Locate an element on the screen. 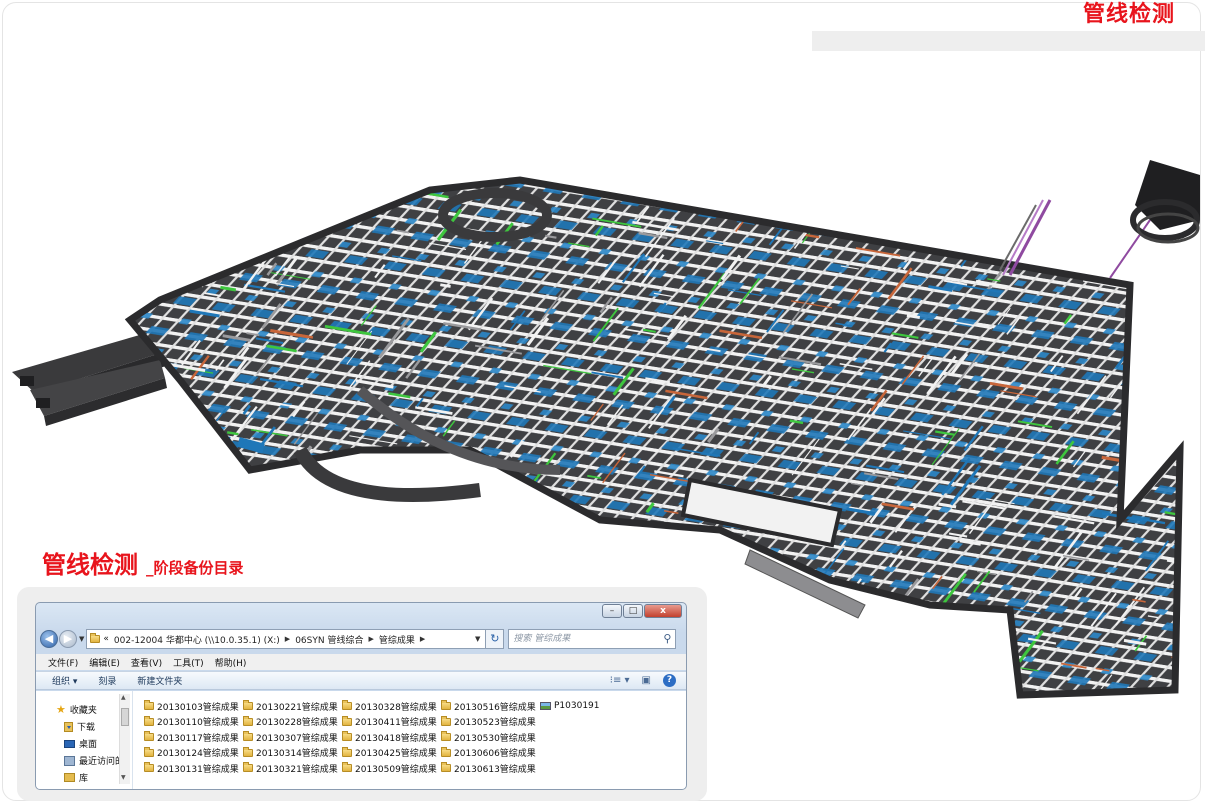 This screenshot has width=1205, height=805. file-item: 20130117管综成果 is located at coordinates (191, 737).